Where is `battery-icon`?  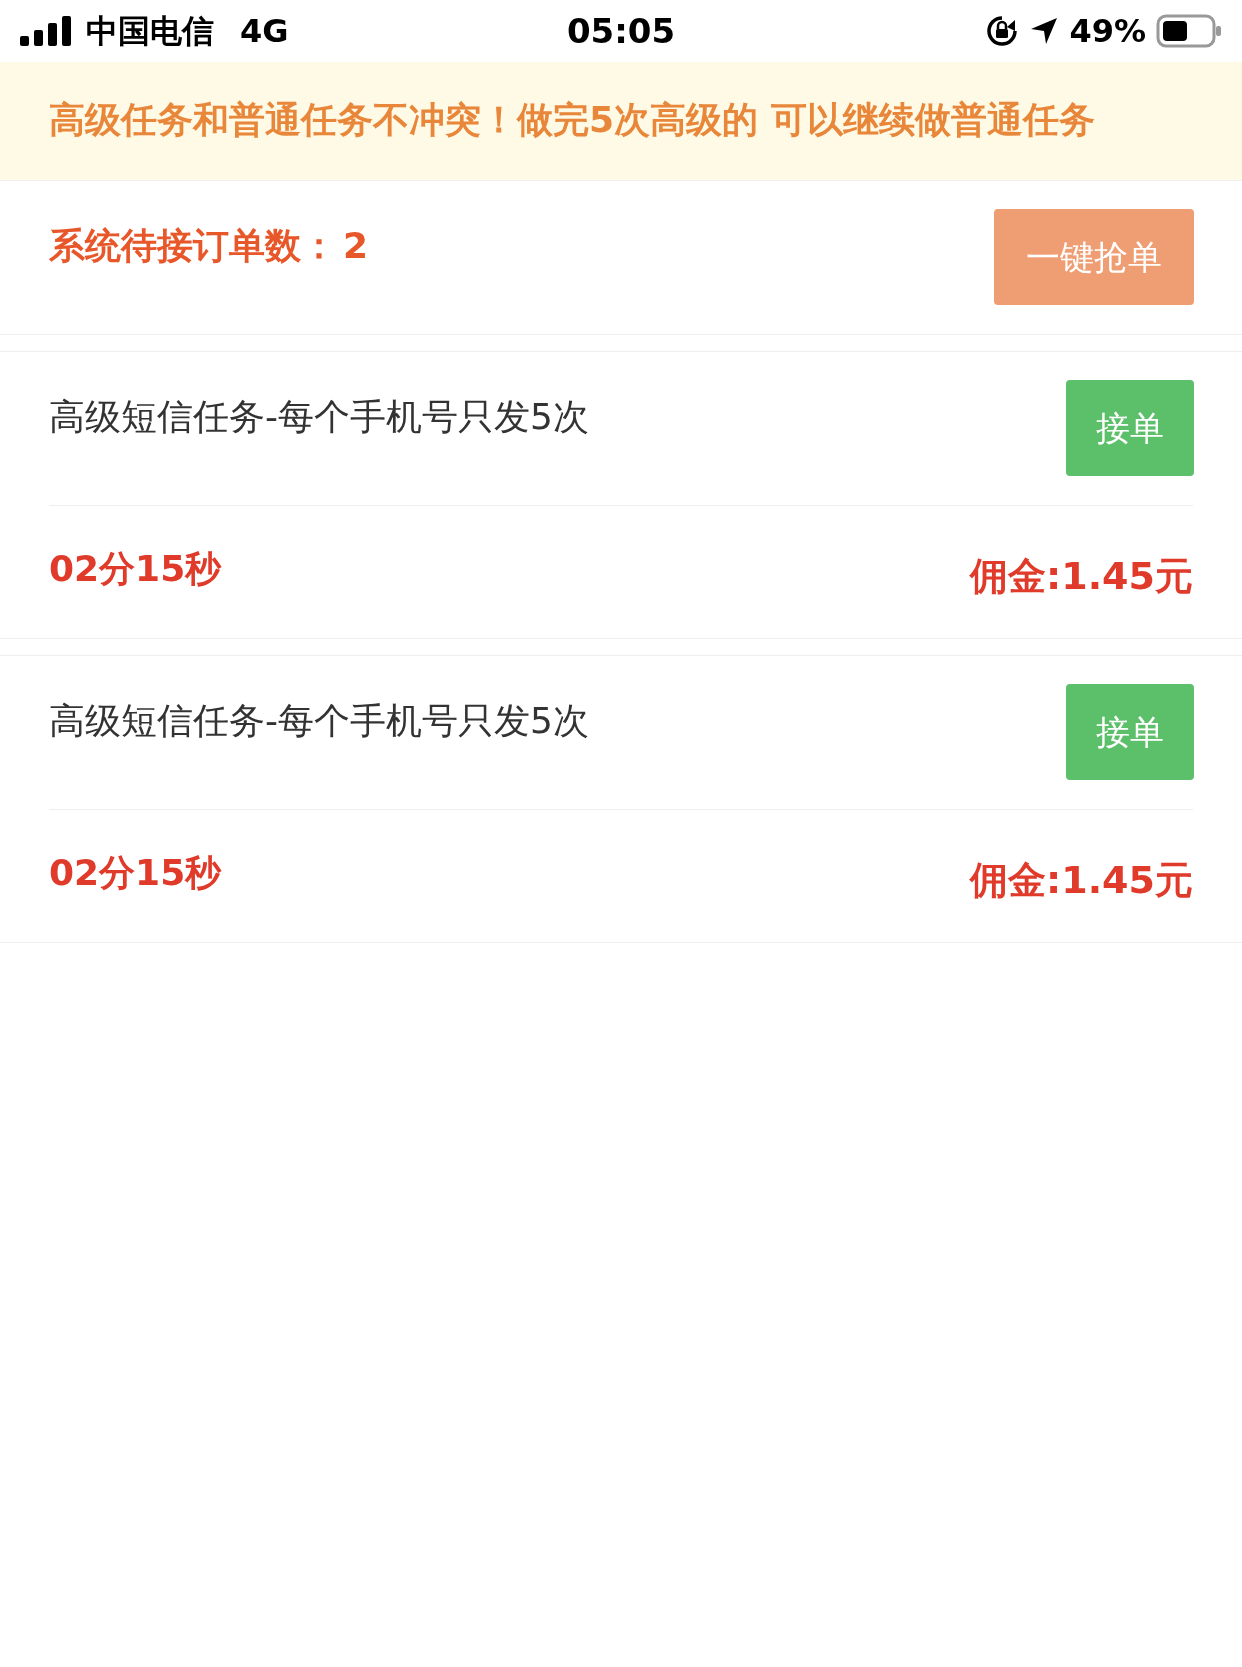 battery-icon is located at coordinates (1189, 31).